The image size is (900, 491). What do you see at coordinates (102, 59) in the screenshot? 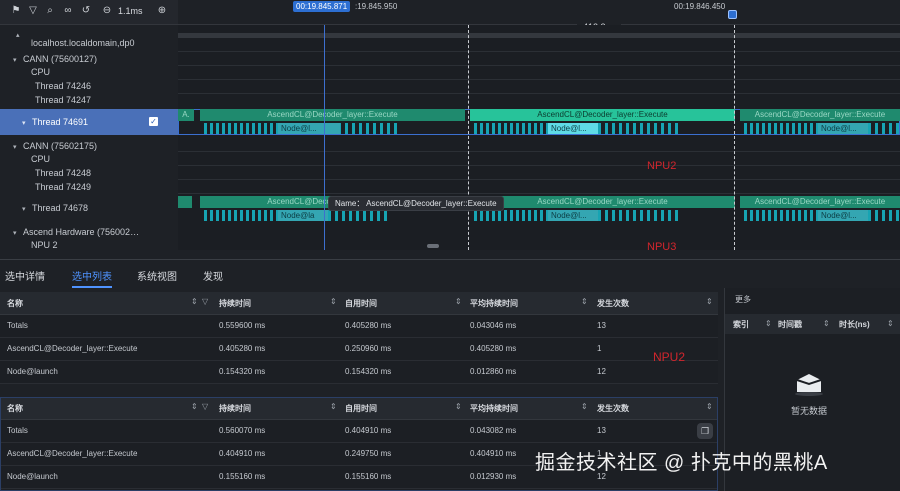
I see `tree-item-cann-1: ▾ CANN (75600127)` at bounding box center [102, 59].